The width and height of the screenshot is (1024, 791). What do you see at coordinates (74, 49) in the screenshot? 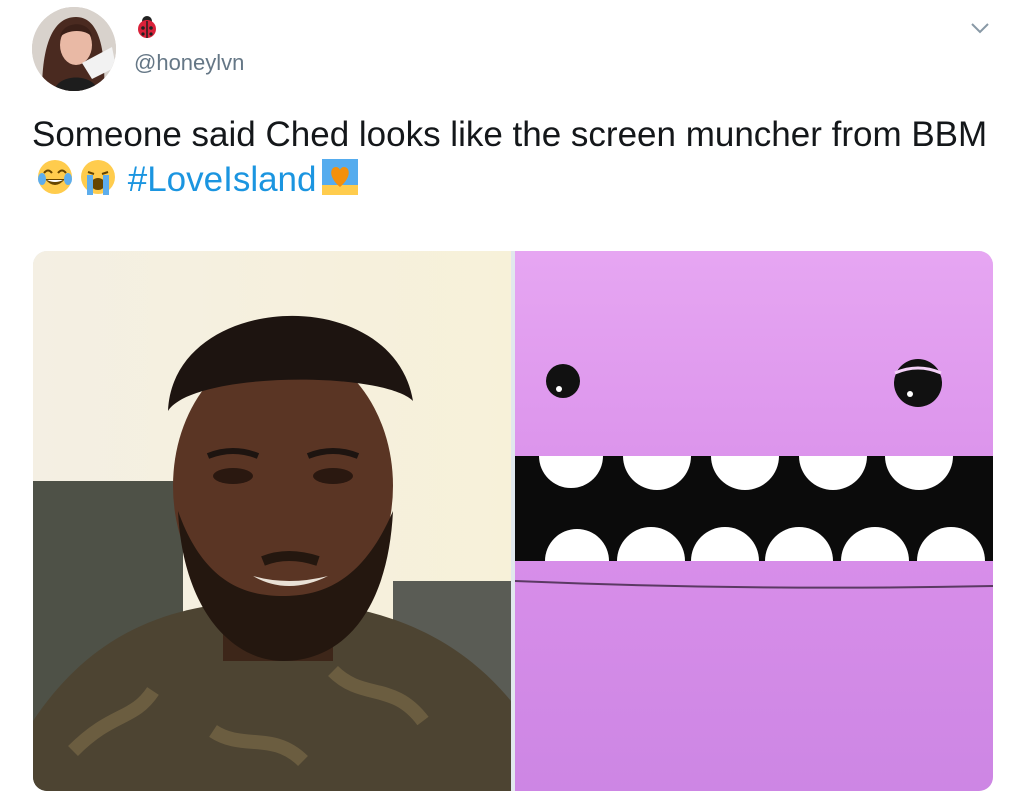
I see `avatar` at bounding box center [74, 49].